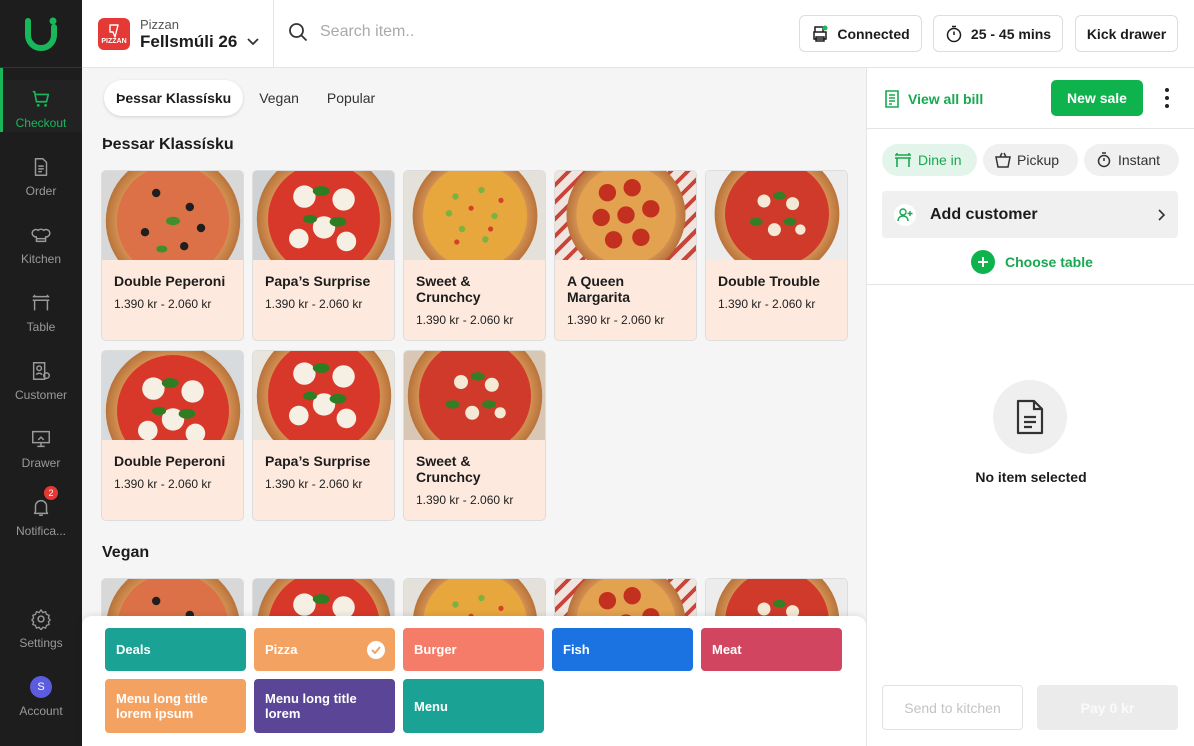 The image size is (1194, 746). Describe the element at coordinates (1131, 160) in the screenshot. I see `order-type-instant: Instant` at that location.